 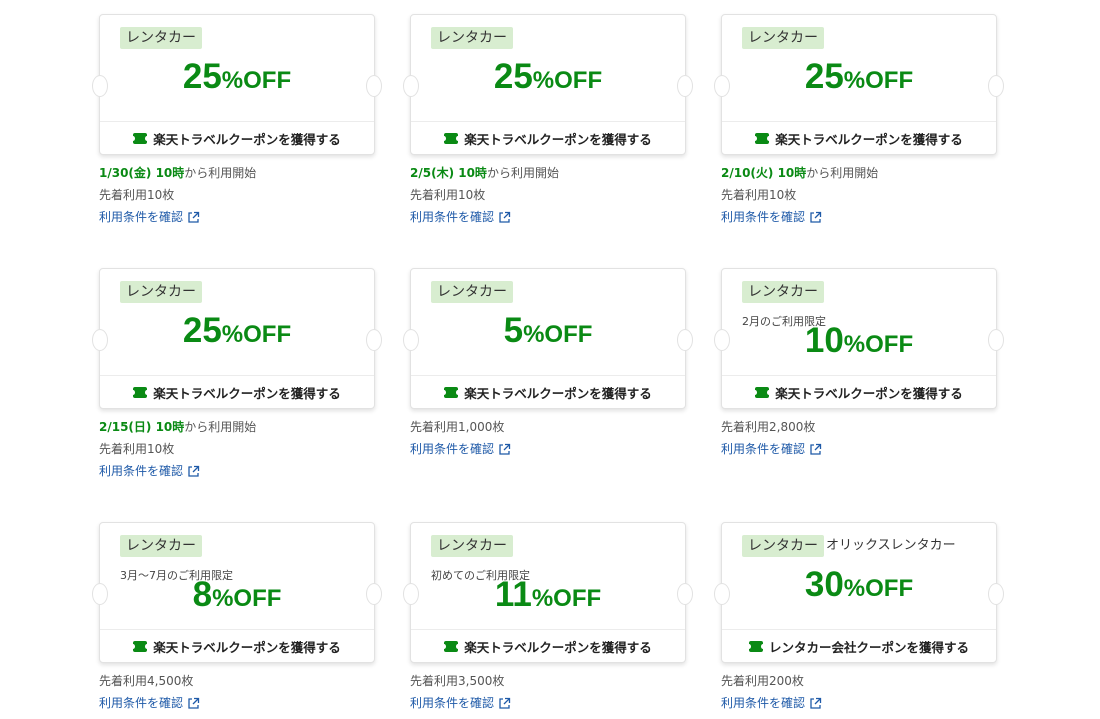 What do you see at coordinates (237, 173) in the screenshot?
I see `start-date-line: 1/30(金) 10時から利用開始` at bounding box center [237, 173].